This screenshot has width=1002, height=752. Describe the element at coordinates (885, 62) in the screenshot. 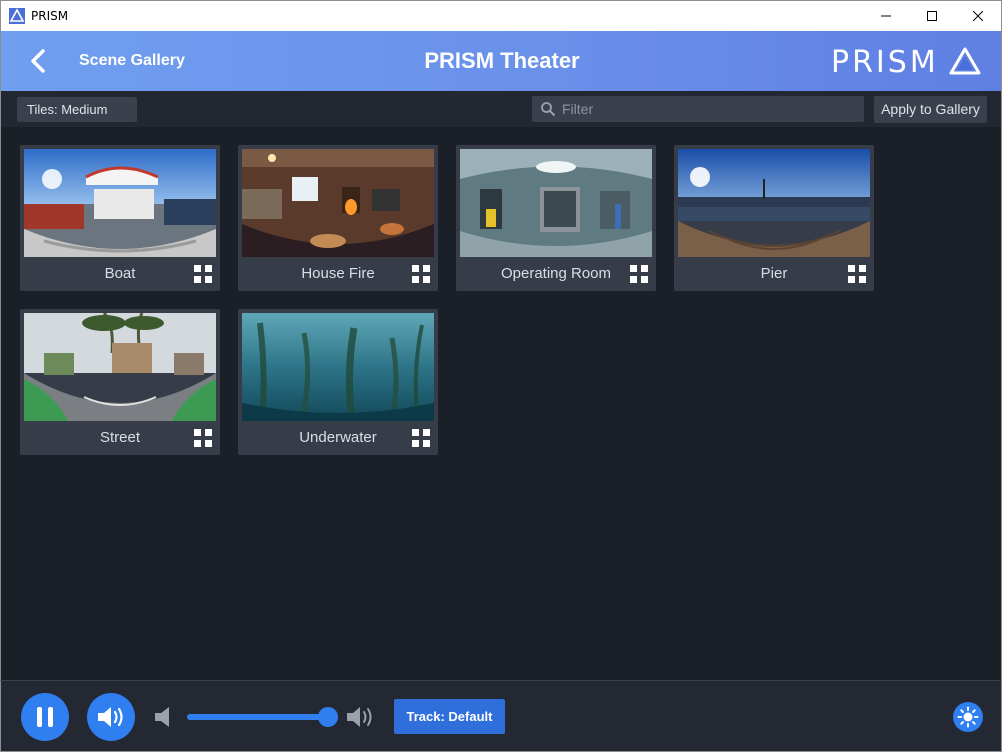

I see `brand-wordmark: PRISM` at that location.